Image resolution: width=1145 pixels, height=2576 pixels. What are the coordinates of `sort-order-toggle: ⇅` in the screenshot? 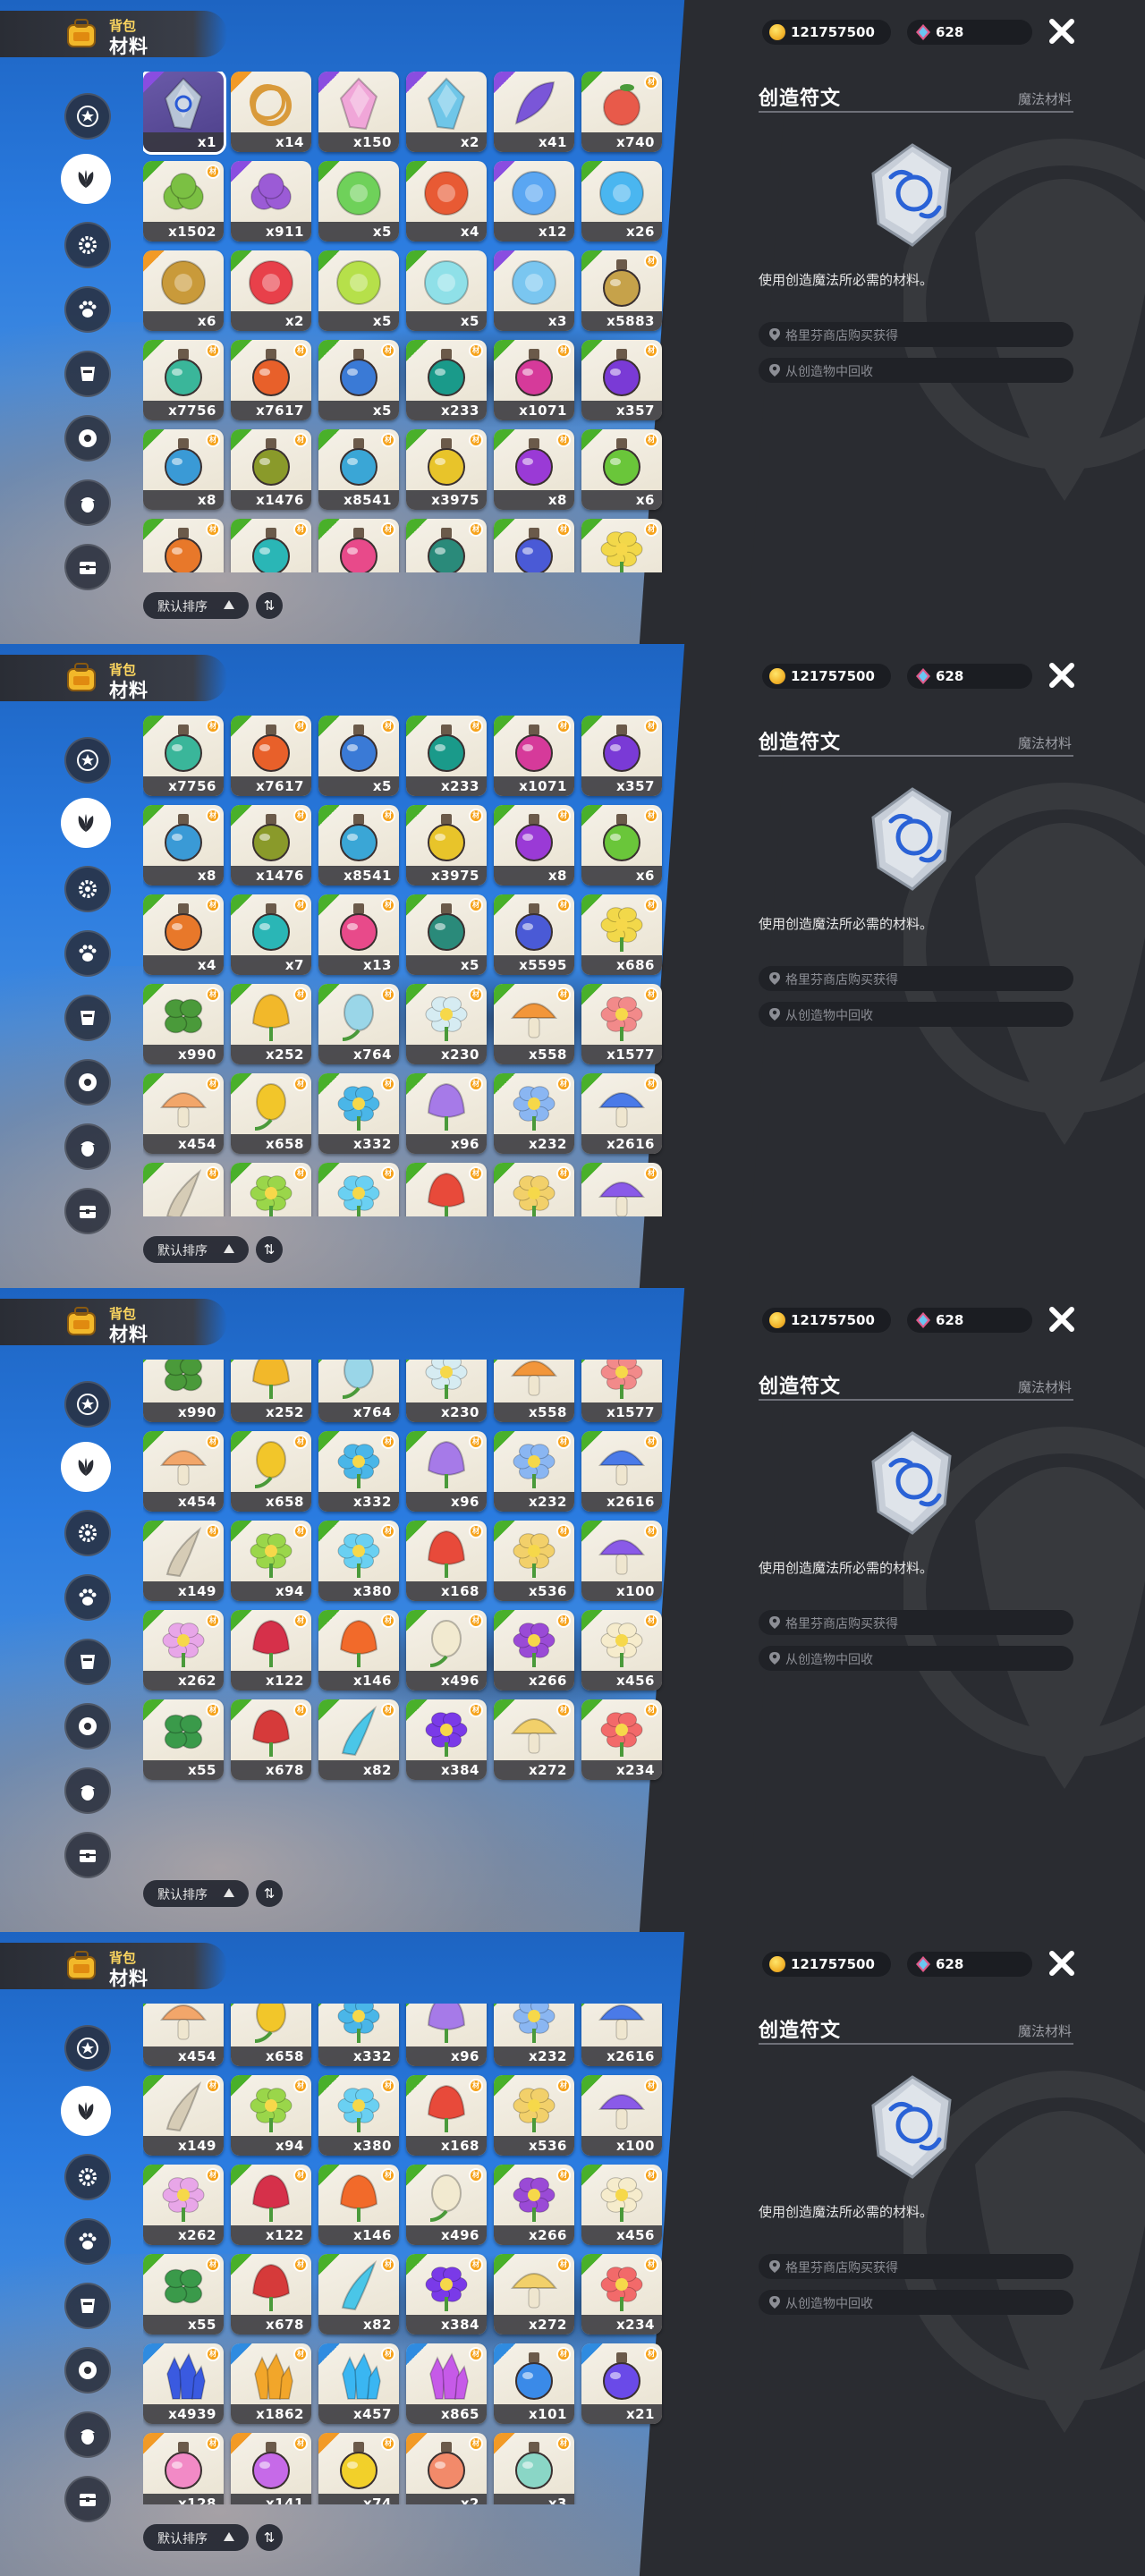 It's located at (269, 1249).